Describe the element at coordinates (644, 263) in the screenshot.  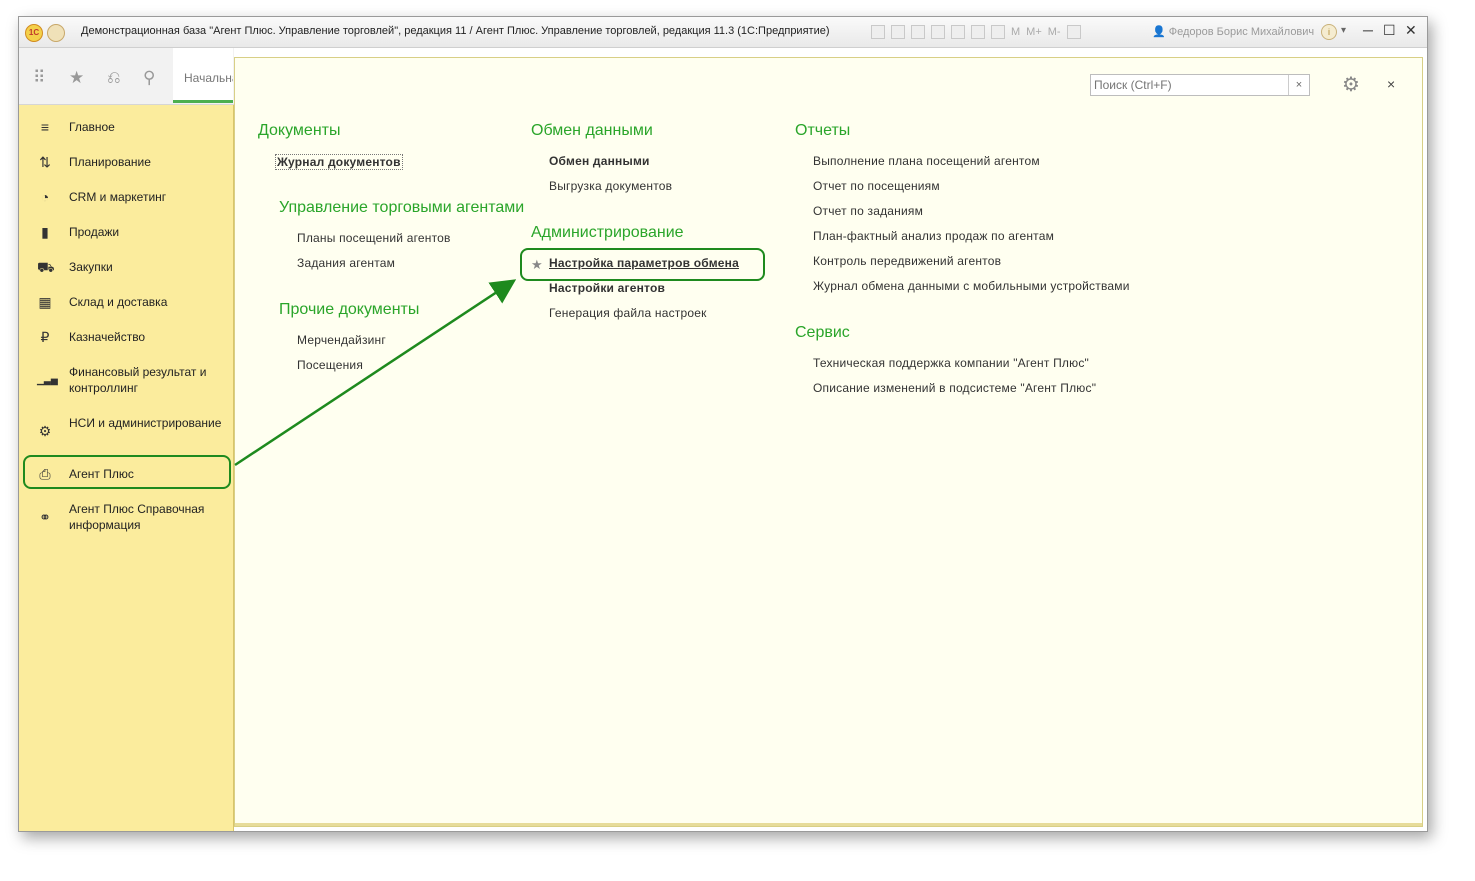
I see `link-exchange-settings: Настройка параметров обмена` at that location.